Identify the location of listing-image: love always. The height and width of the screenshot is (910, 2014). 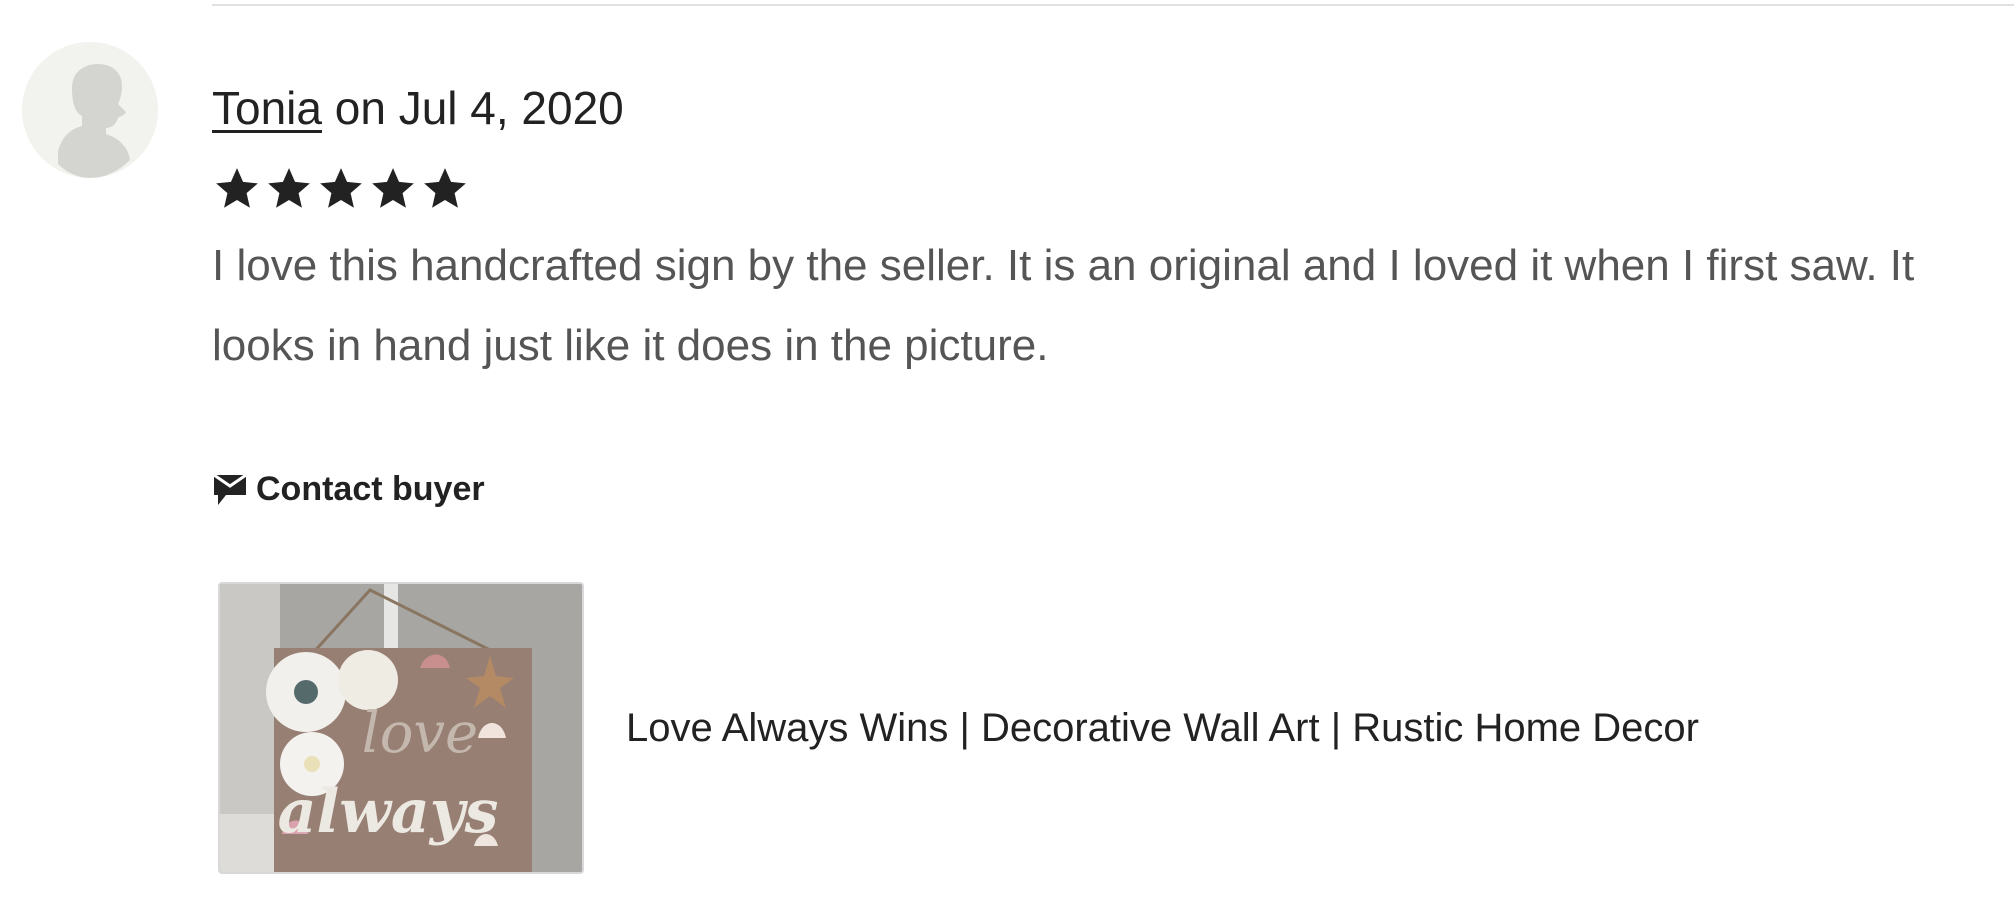
(401, 728).